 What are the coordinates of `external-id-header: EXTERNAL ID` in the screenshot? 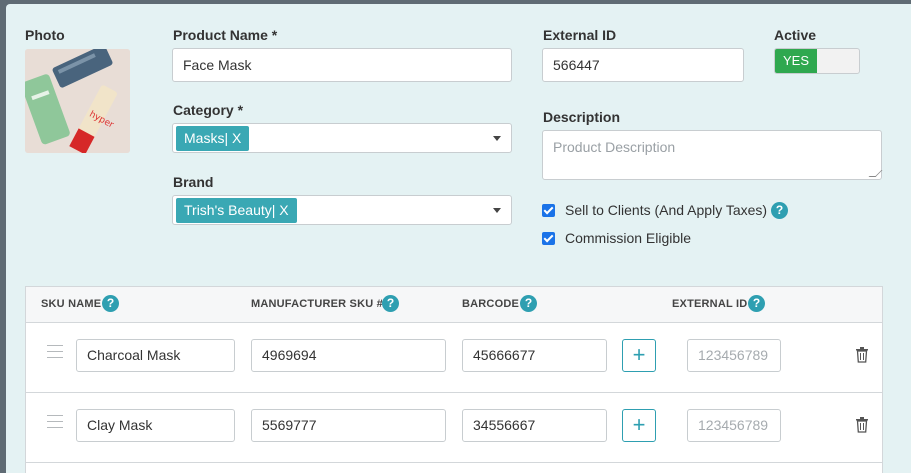 It's located at (710, 304).